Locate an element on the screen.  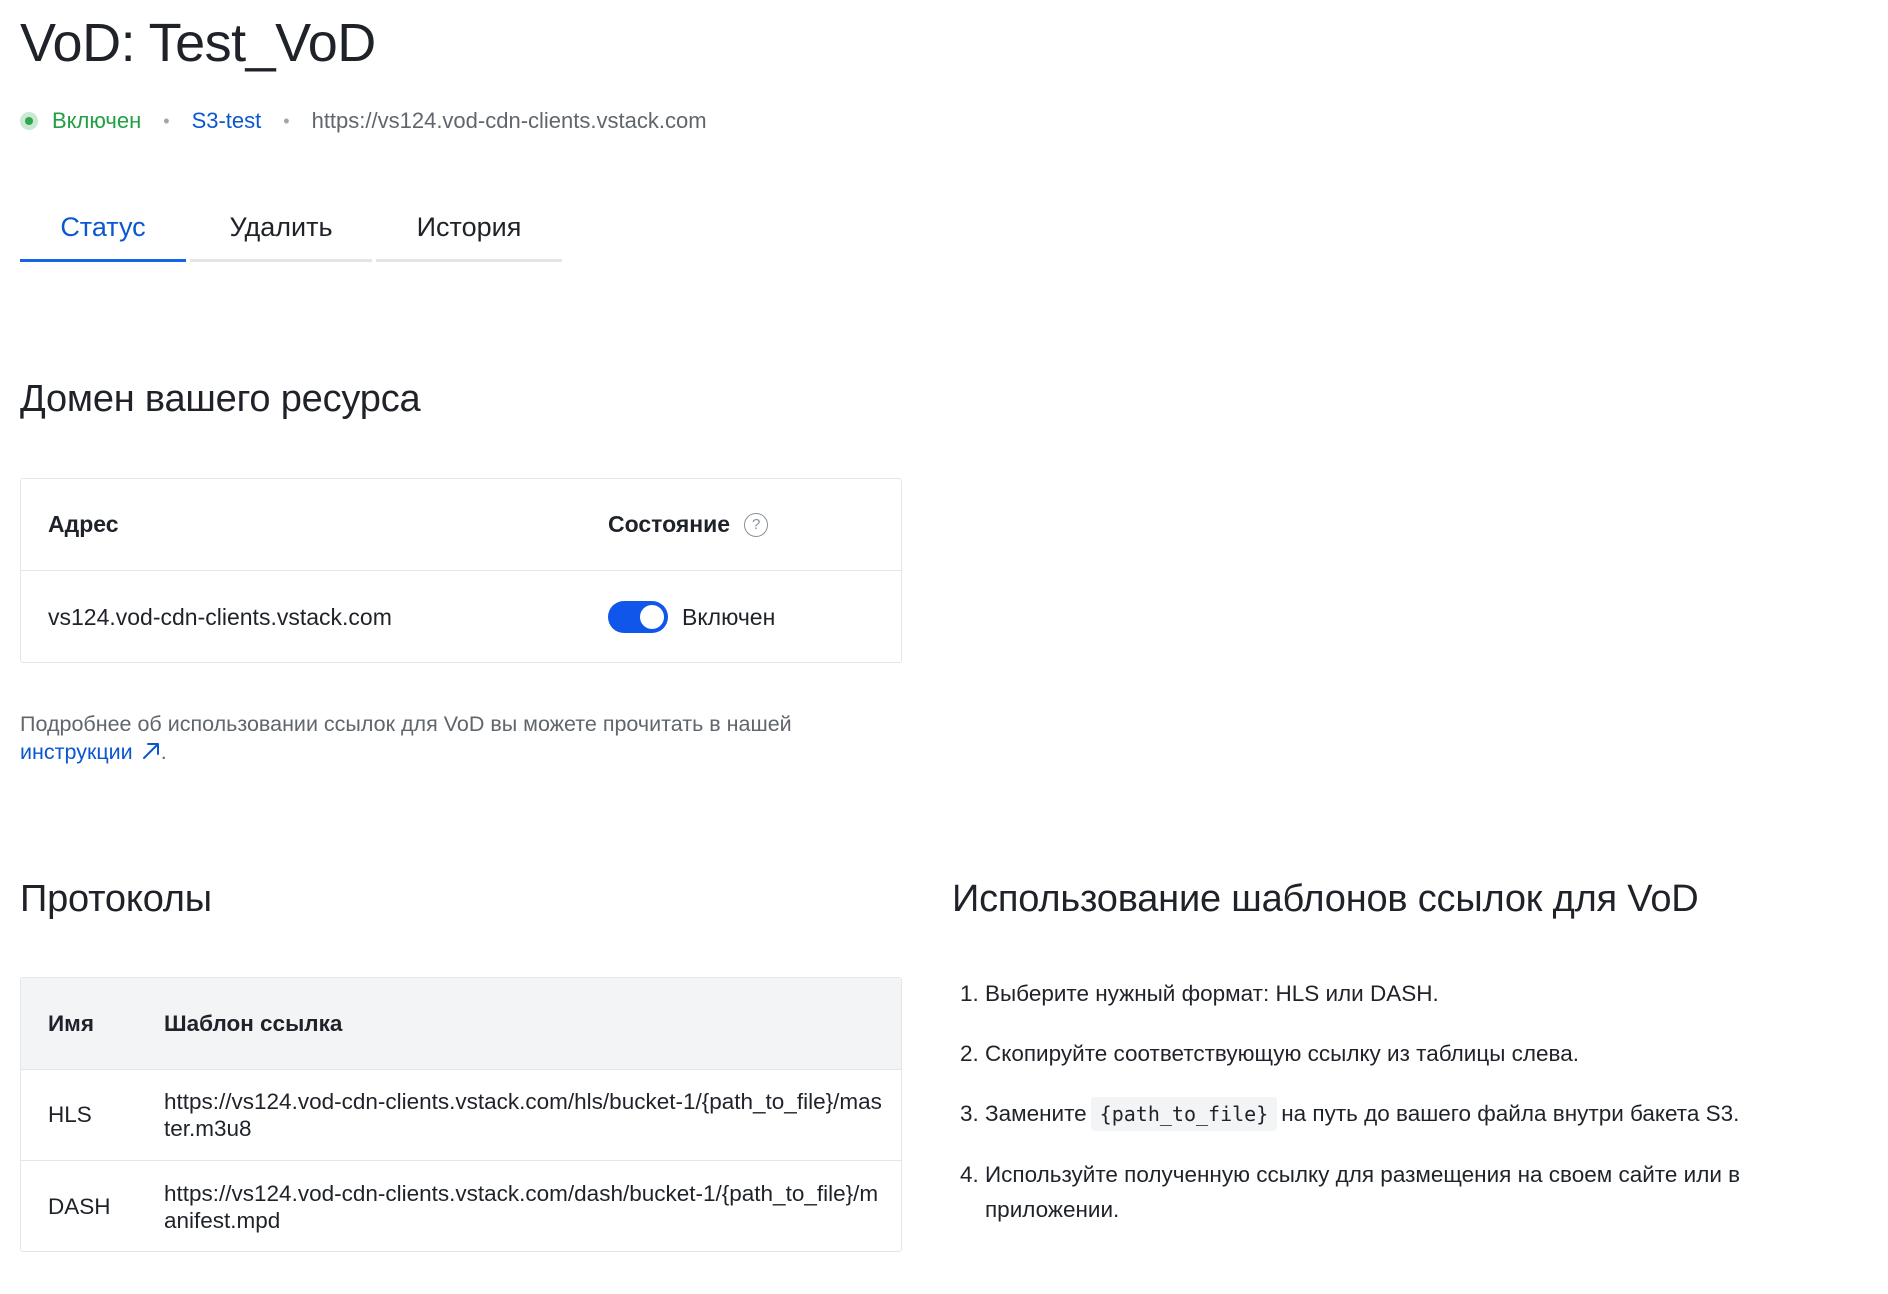
external-link-arrow-icon is located at coordinates (150, 751).